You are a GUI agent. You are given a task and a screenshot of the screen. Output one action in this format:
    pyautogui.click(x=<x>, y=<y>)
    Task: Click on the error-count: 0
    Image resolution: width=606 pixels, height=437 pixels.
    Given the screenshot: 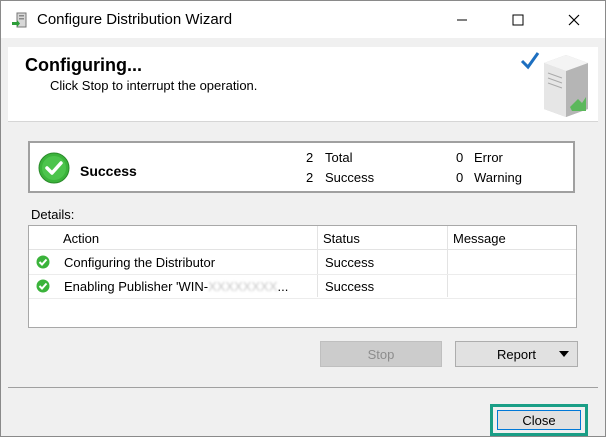 What is the action you would take?
    pyautogui.click(x=460, y=157)
    